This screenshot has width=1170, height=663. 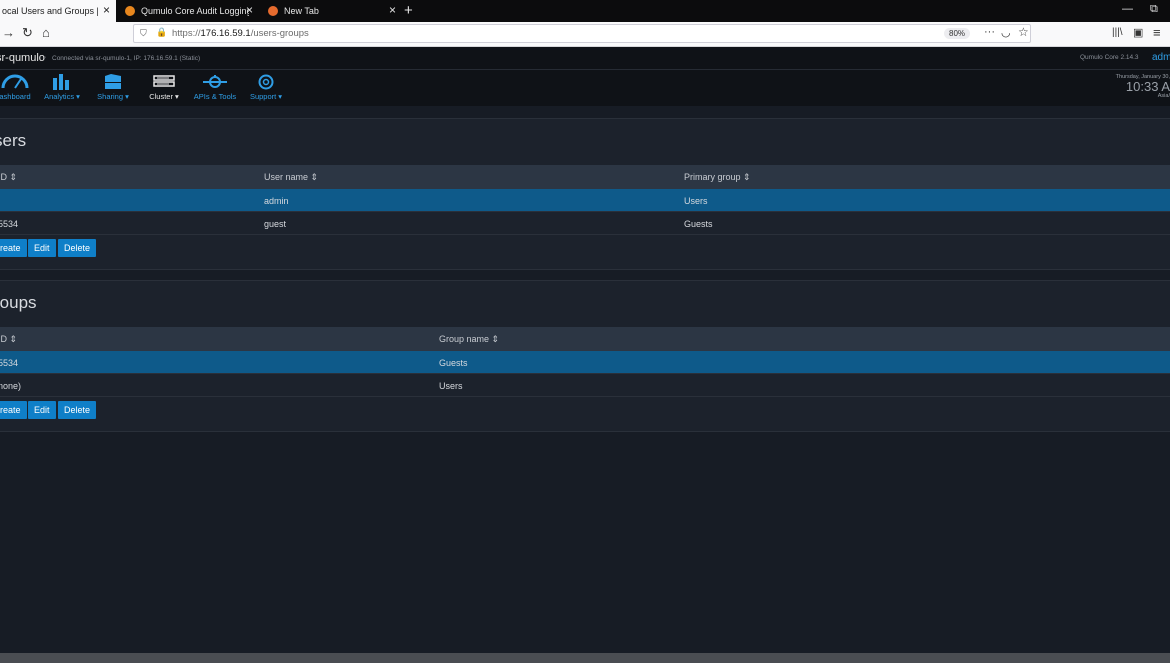 I want to click on cluster-server-icon, so click(x=164, y=81).